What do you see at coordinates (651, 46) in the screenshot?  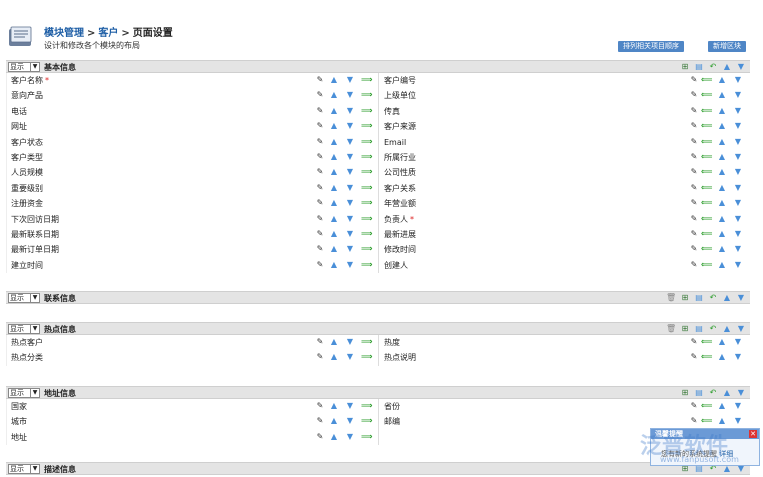 I see `reorder-related-button: 排列相关项目顺序` at bounding box center [651, 46].